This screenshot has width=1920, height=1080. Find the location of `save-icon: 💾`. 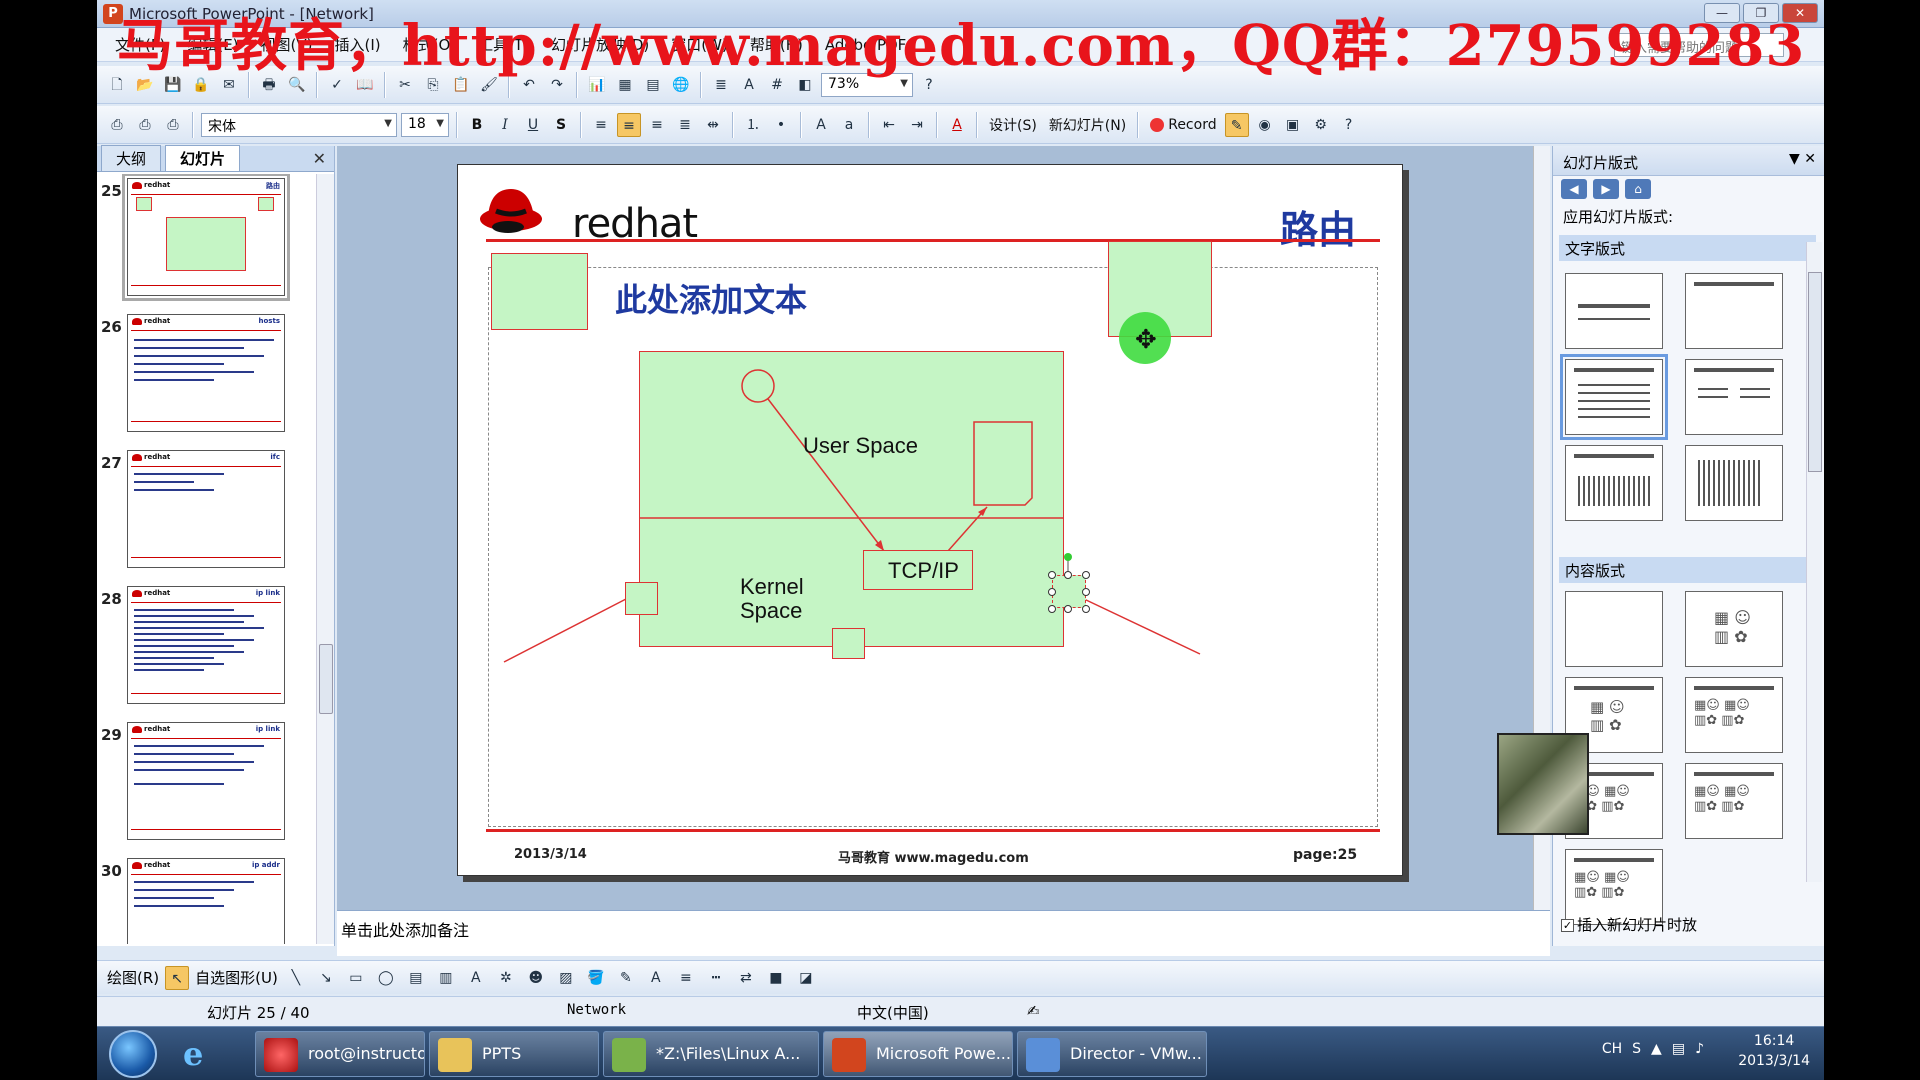

save-icon: 💾 is located at coordinates (173, 85).